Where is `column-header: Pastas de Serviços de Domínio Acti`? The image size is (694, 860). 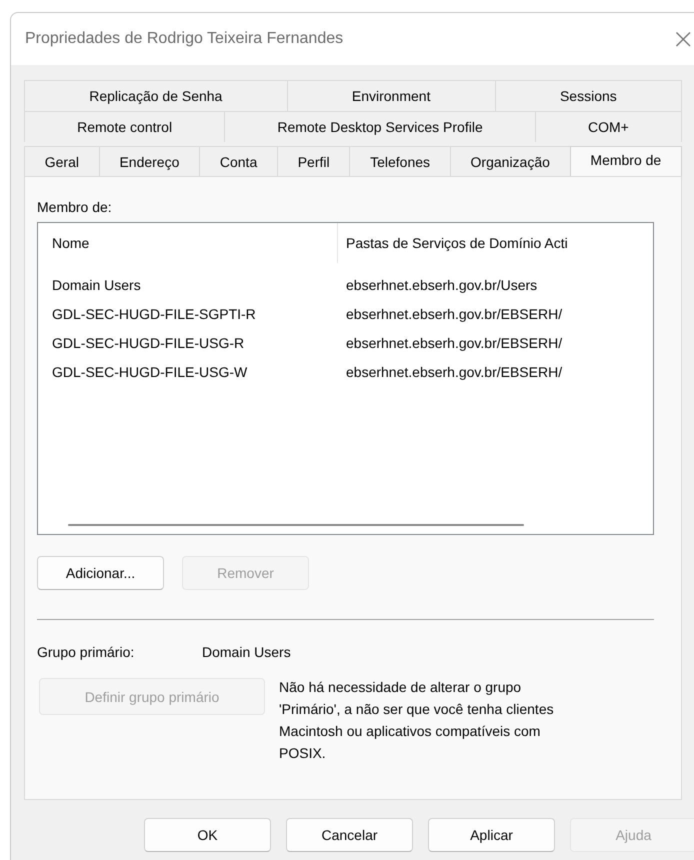
column-header: Pastas de Serviços de Domínio Acti is located at coordinates (495, 243).